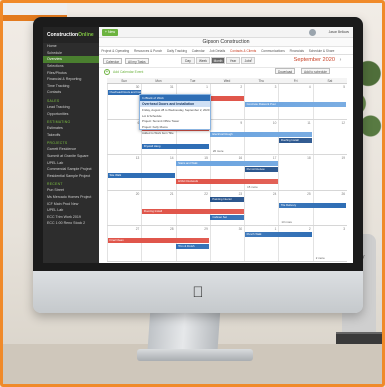  Describe the element at coordinates (124, 92) in the screenshot. I see `calendar-event: Overhead Doors and Installation` at that location.